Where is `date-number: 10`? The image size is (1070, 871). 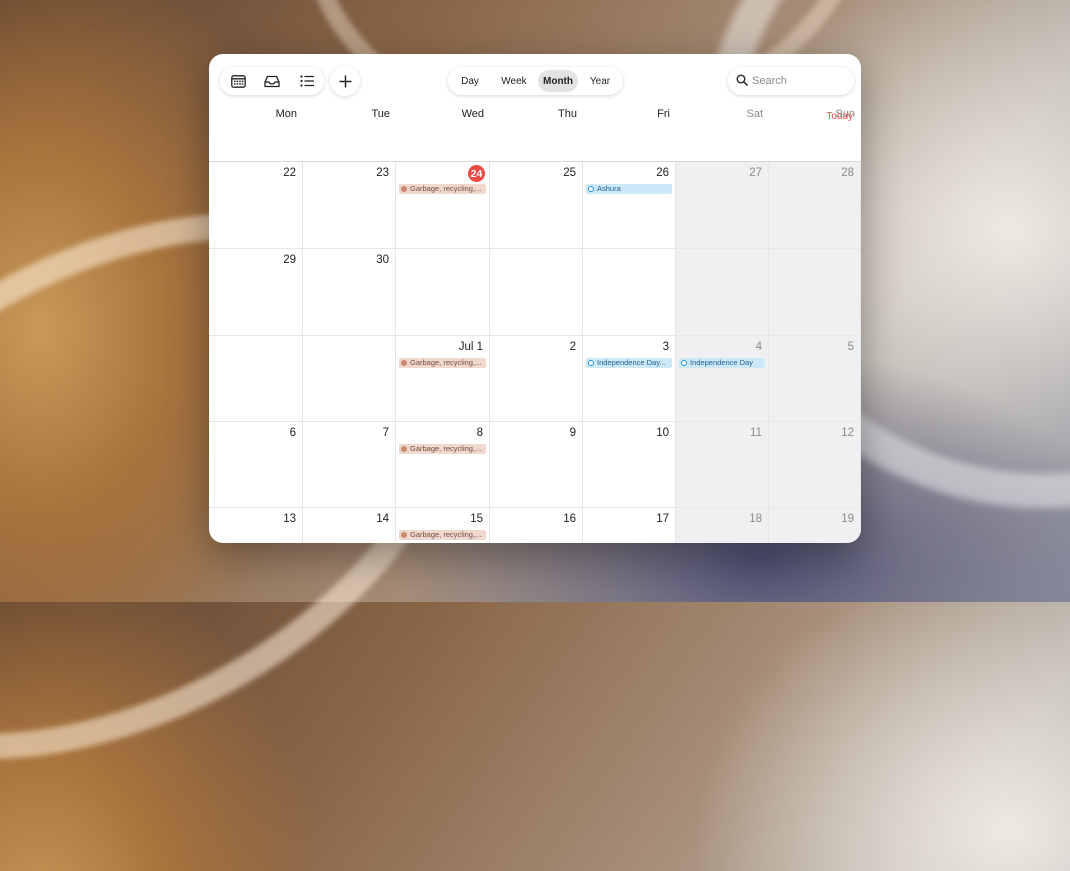
date-number: 10 is located at coordinates (662, 433).